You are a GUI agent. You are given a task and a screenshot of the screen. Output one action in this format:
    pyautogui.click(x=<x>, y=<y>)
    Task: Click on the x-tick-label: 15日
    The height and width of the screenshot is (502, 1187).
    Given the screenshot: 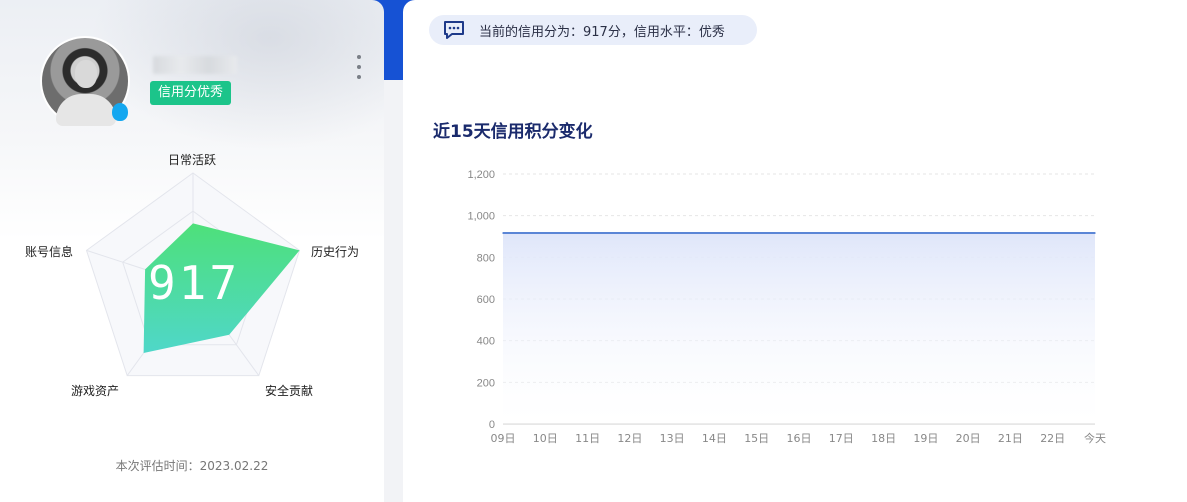 What is the action you would take?
    pyautogui.click(x=756, y=438)
    